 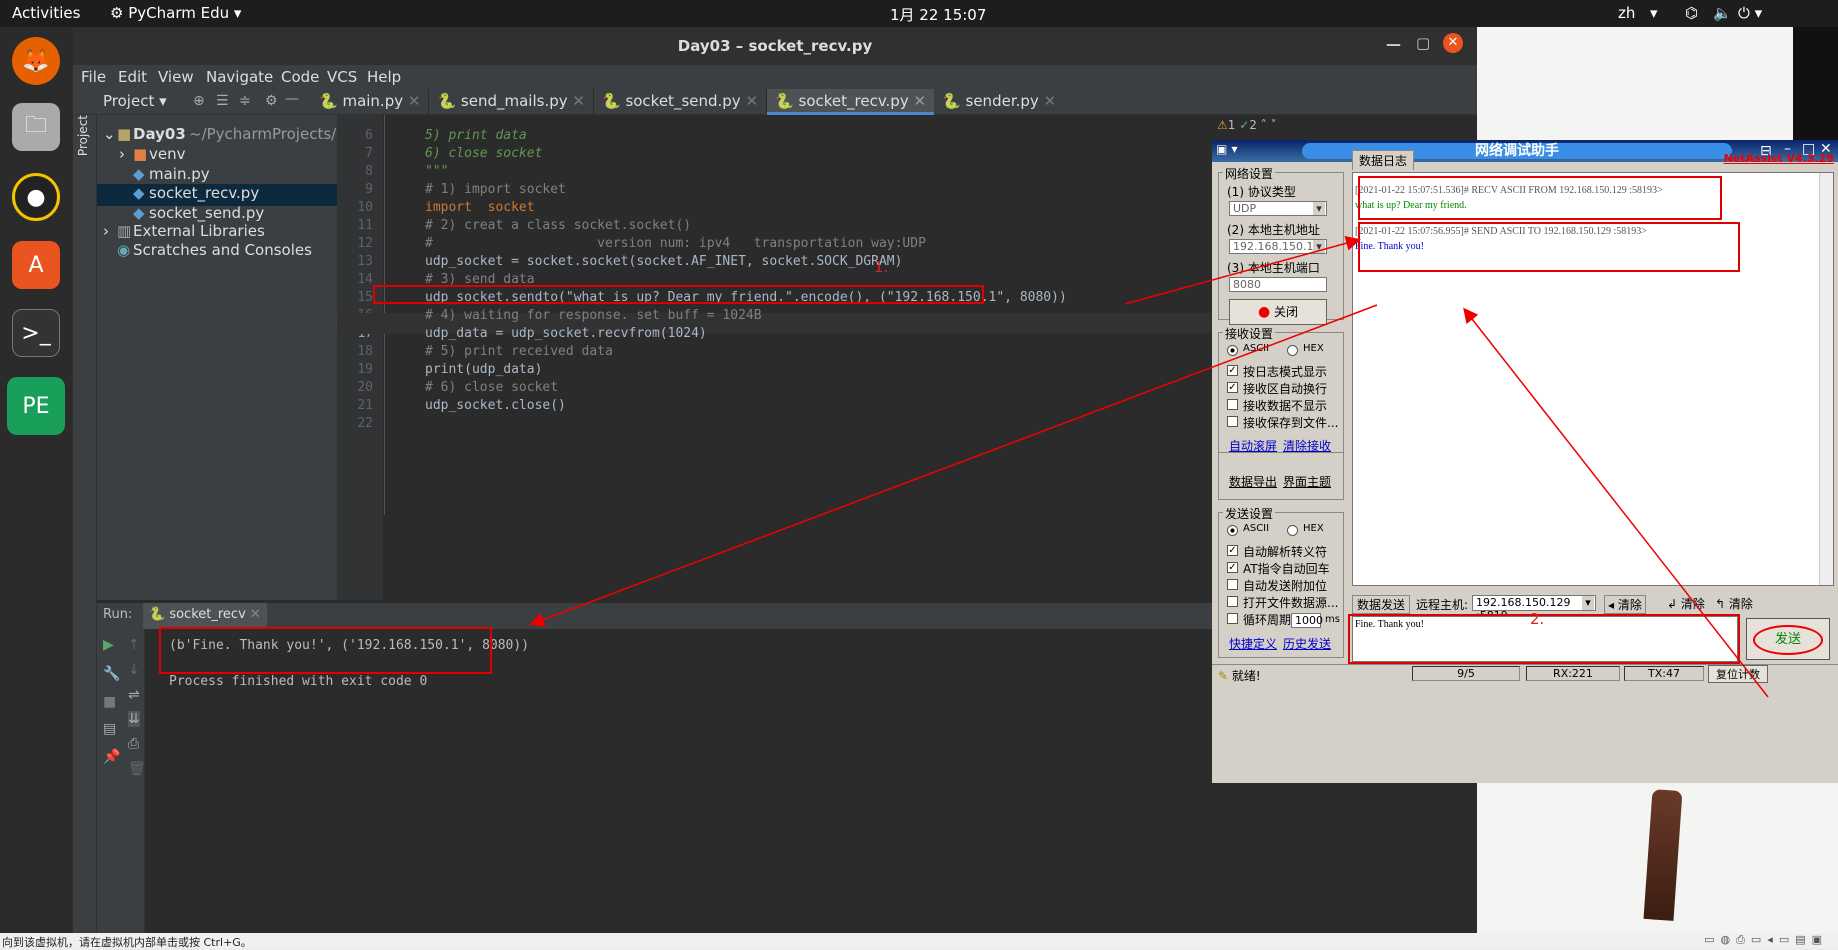 I want to click on reset-count-button: 复位计数, so click(x=1738, y=674).